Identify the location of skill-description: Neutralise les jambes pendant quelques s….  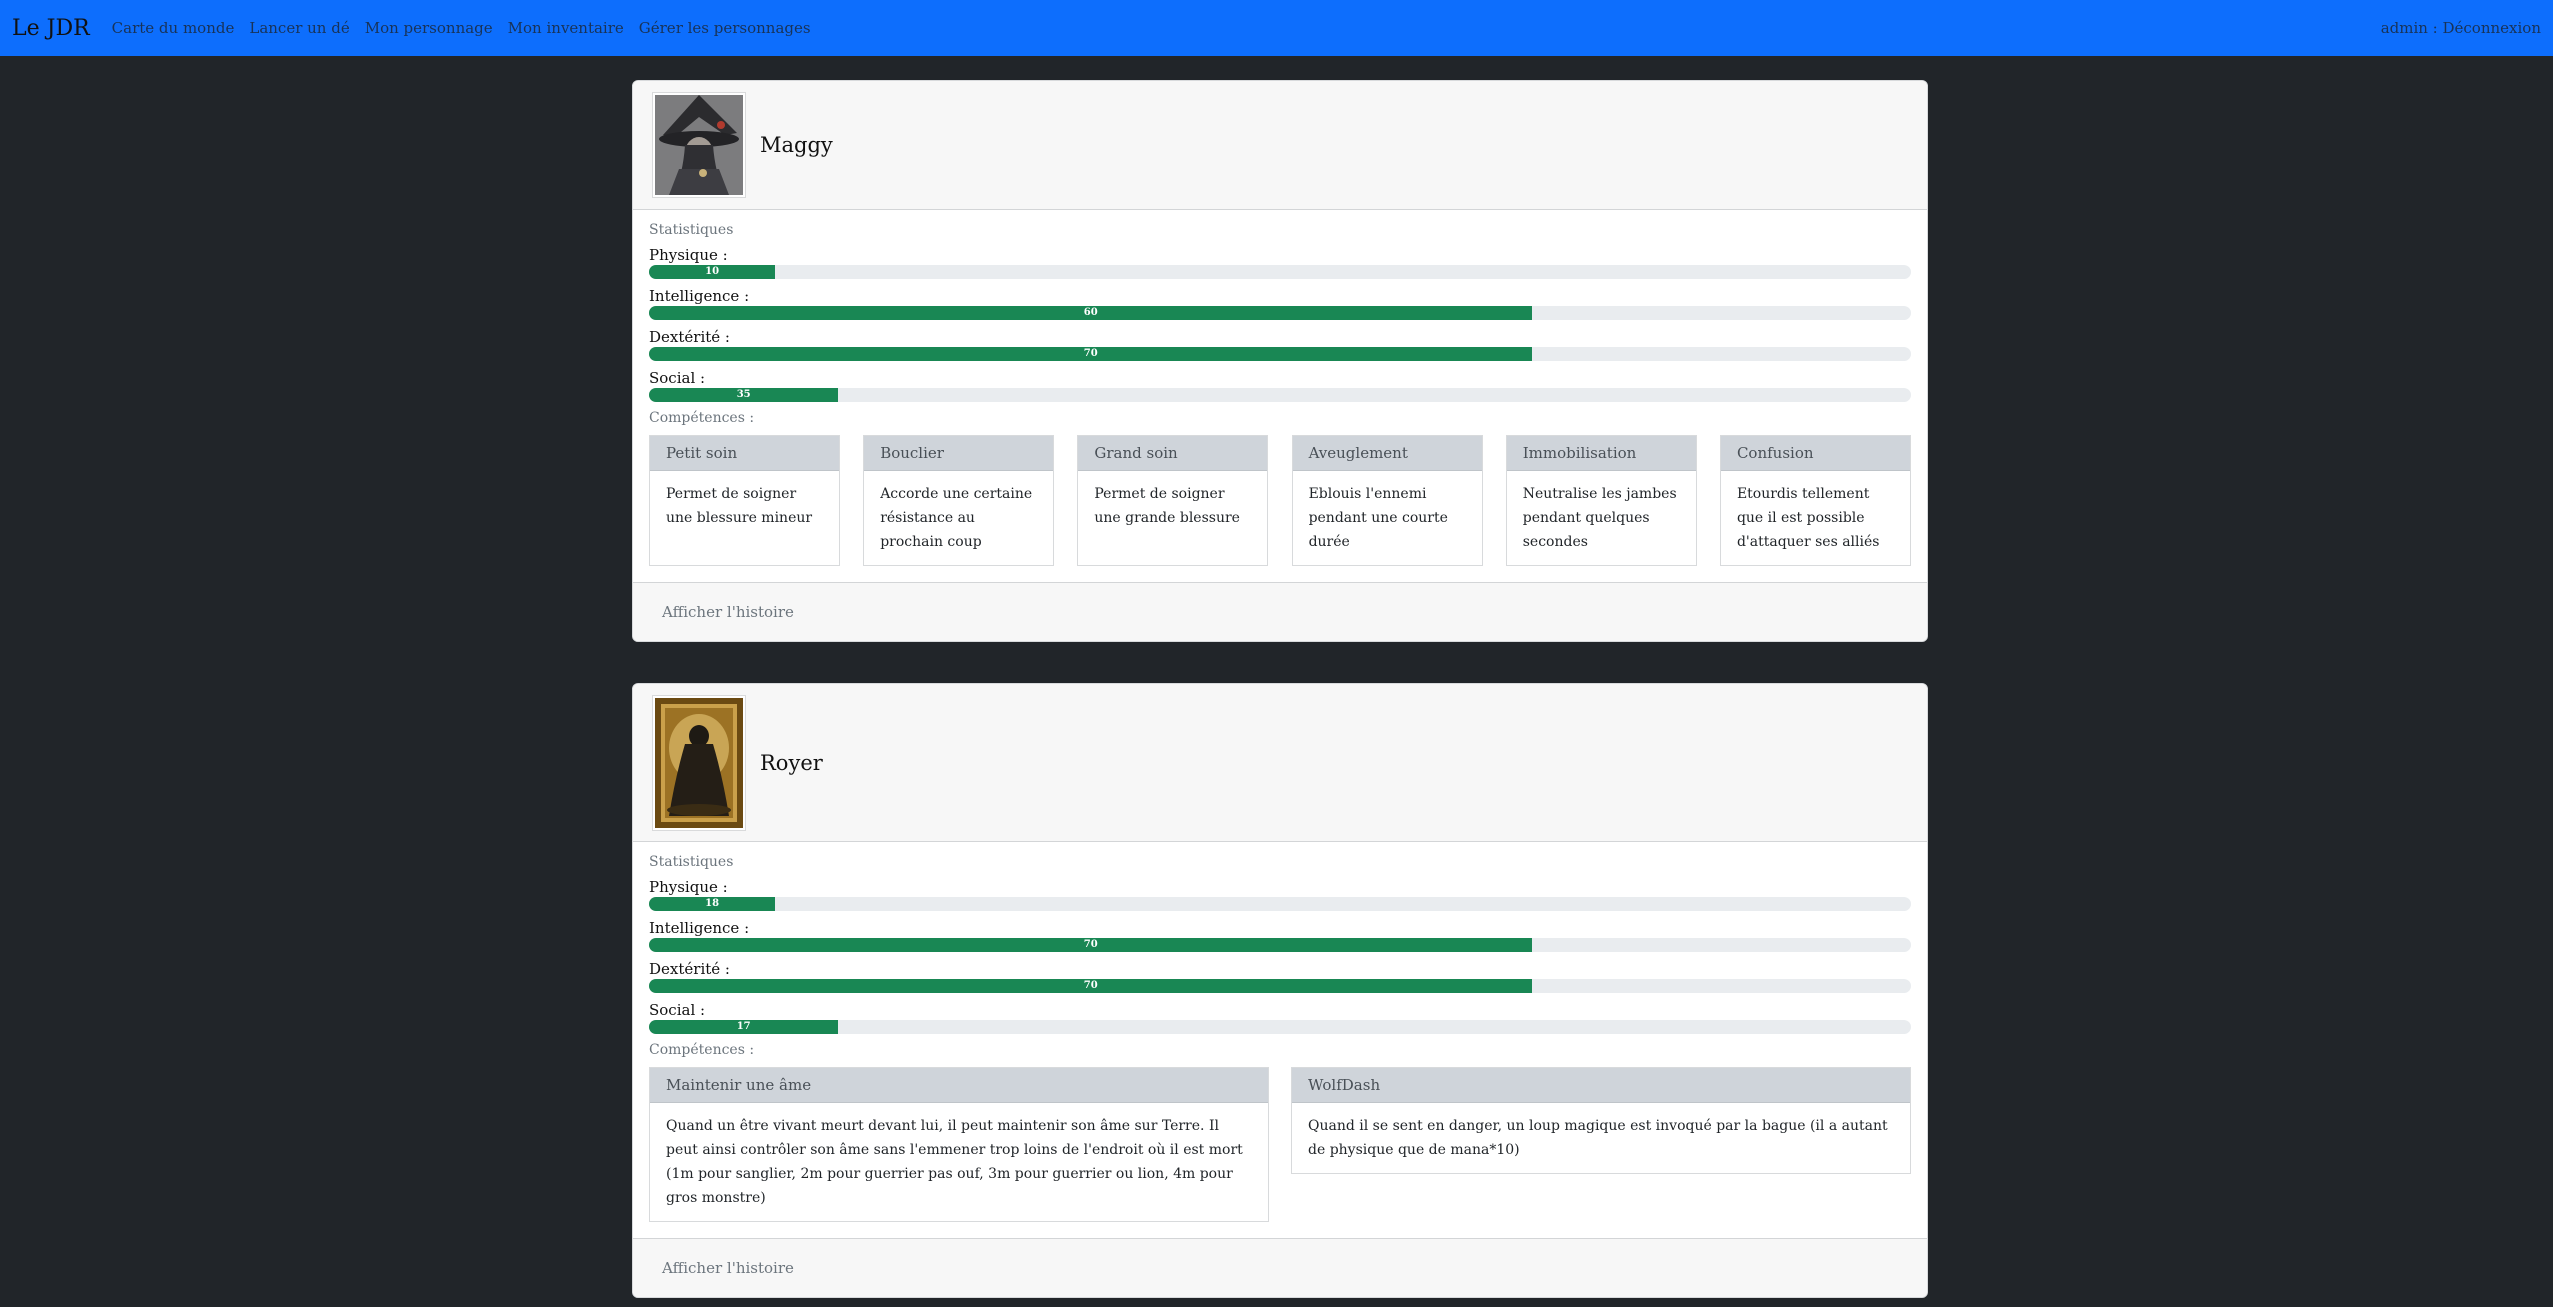
(1599, 518).